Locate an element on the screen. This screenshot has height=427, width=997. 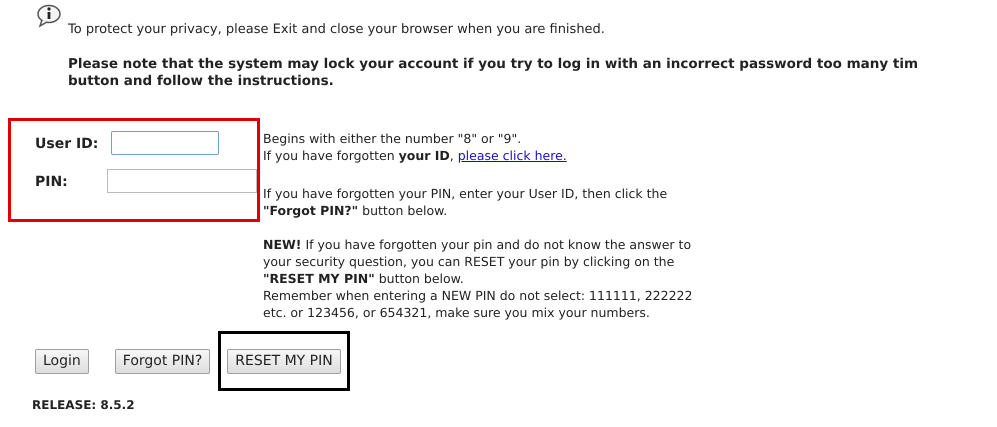
id-hint: Begins with either the number "8" or "9". is located at coordinates (392, 138).